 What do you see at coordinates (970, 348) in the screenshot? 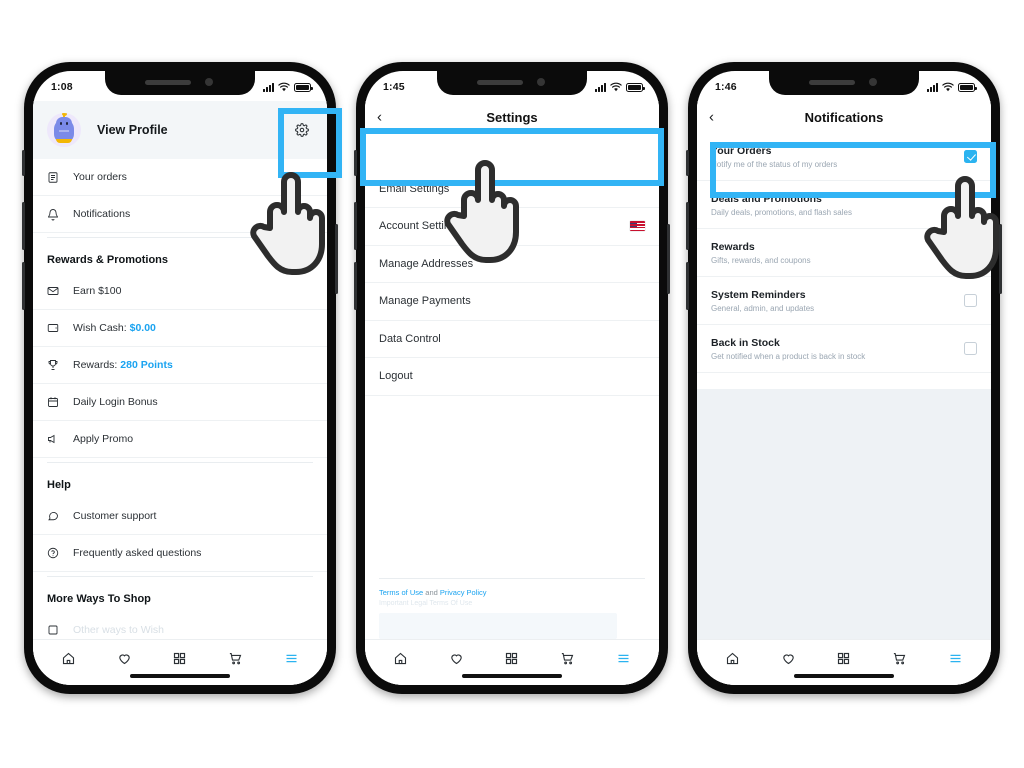
I see `checkbox-back-in-stock` at bounding box center [970, 348].